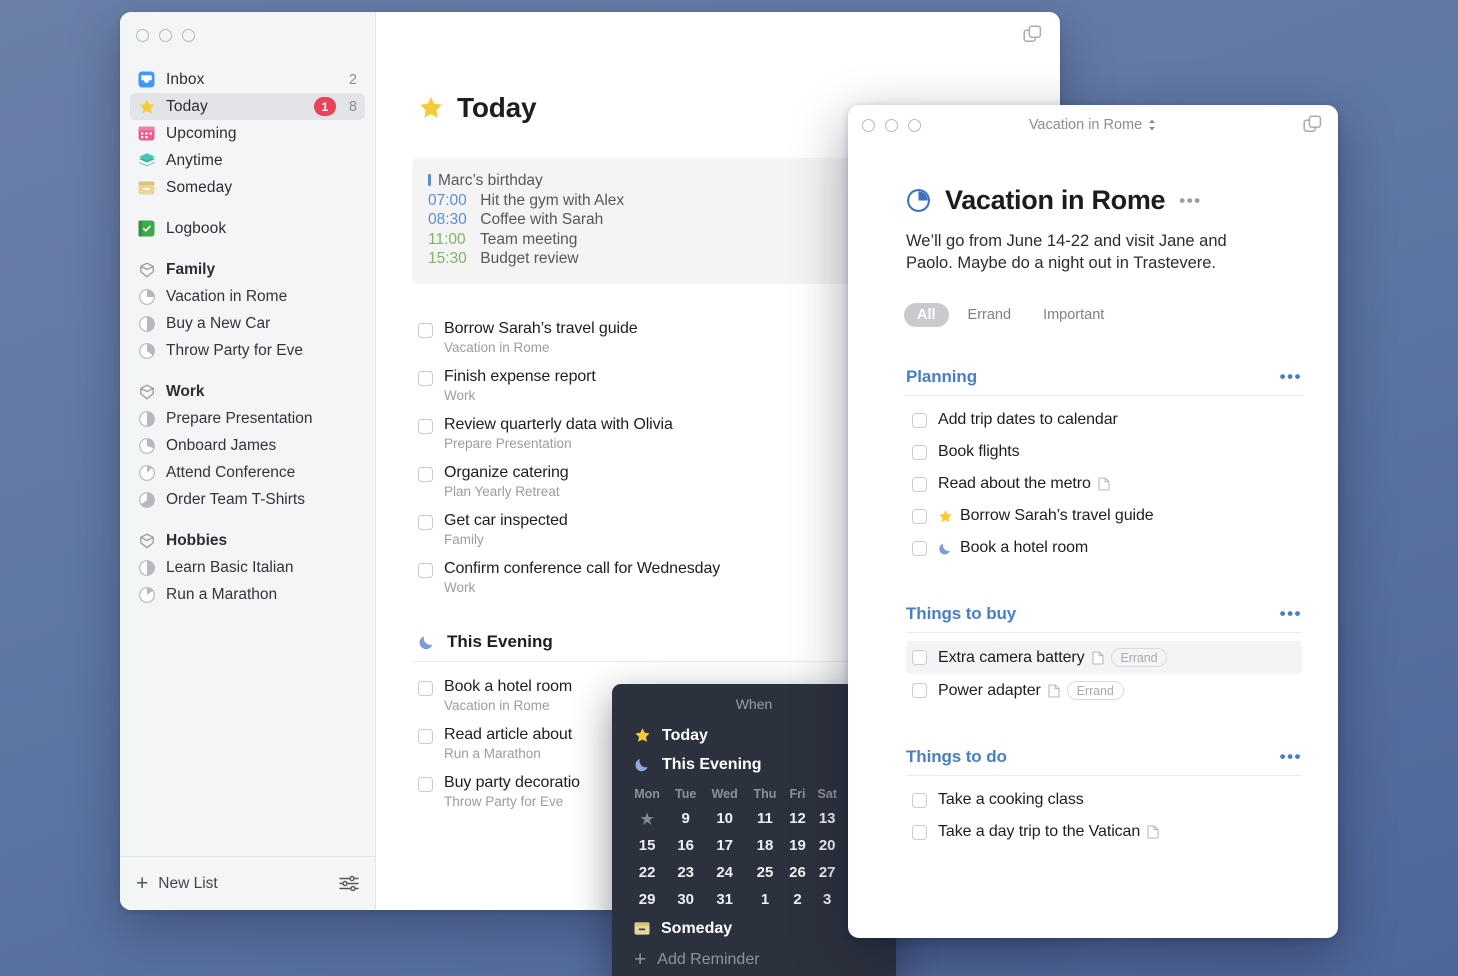 Image resolution: width=1458 pixels, height=976 pixels. What do you see at coordinates (797, 845) in the screenshot?
I see `calendar-day-cell: 19` at bounding box center [797, 845].